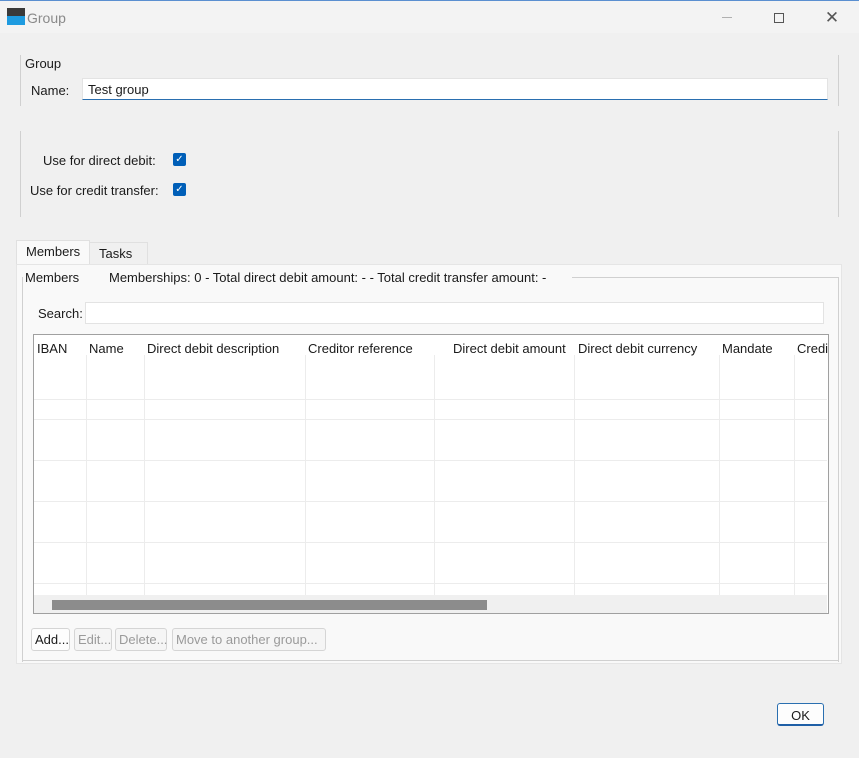 This screenshot has height=758, width=859. I want to click on members-box-bottom-border, so click(430, 660).